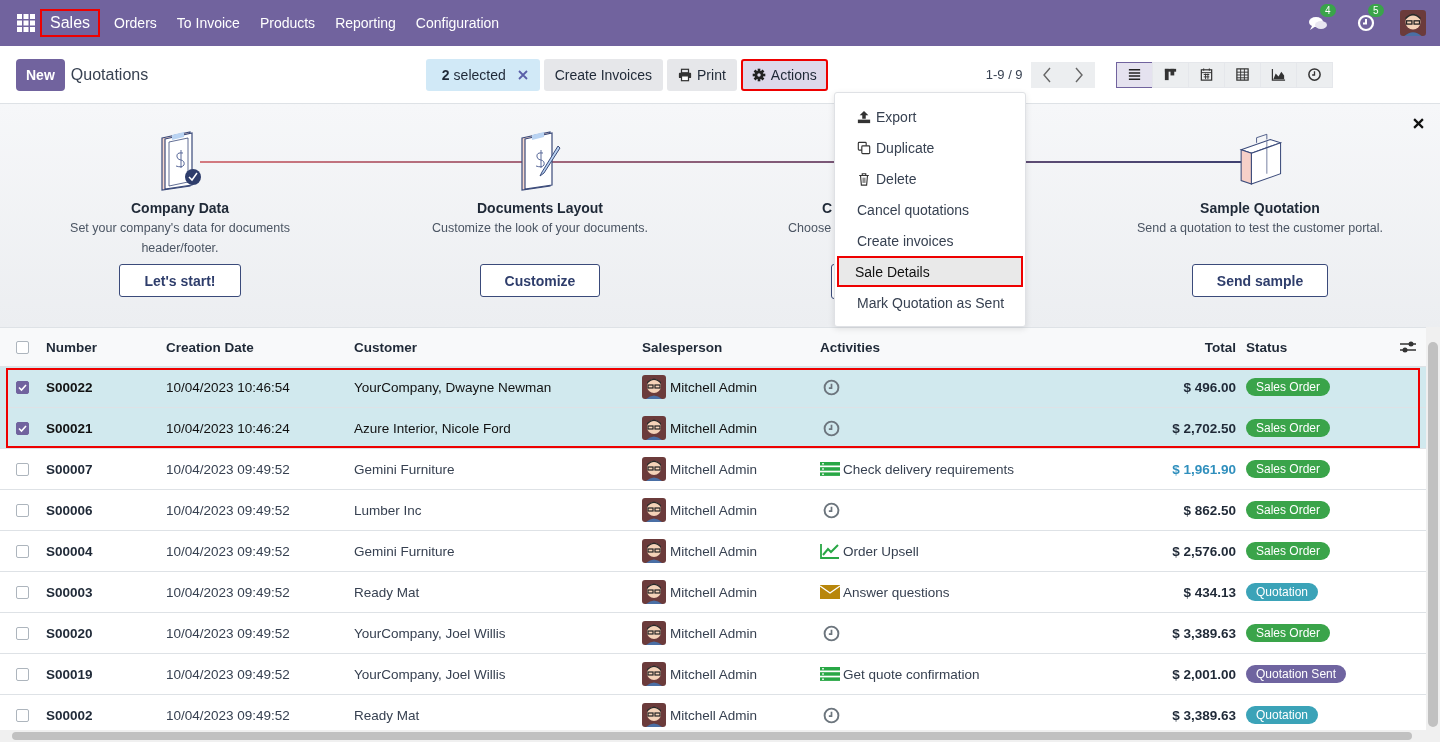 The height and width of the screenshot is (742, 1440). What do you see at coordinates (1418, 123) in the screenshot?
I see `close-icon` at bounding box center [1418, 123].